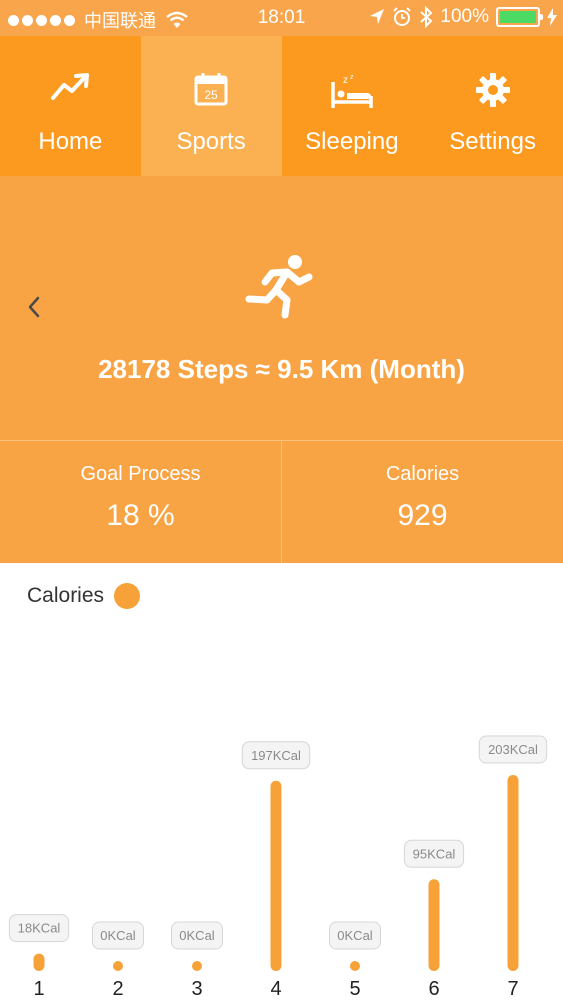 This screenshot has height=1000, width=563. I want to click on calories-stat: Calories 929, so click(422, 502).